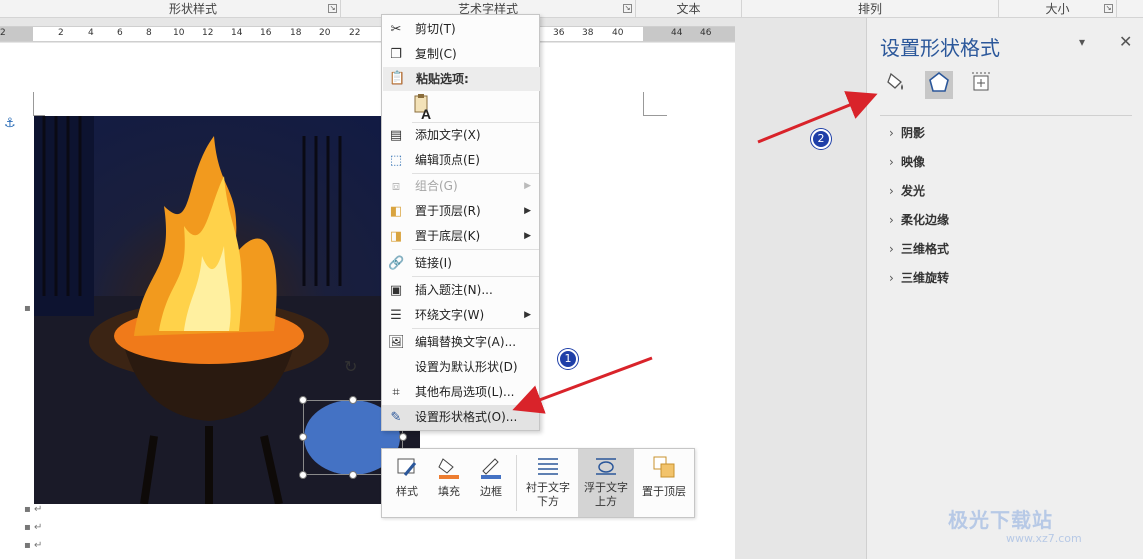 This screenshot has width=1143, height=559. What do you see at coordinates (821, 139) in the screenshot?
I see `step-badge-2: 2` at bounding box center [821, 139].